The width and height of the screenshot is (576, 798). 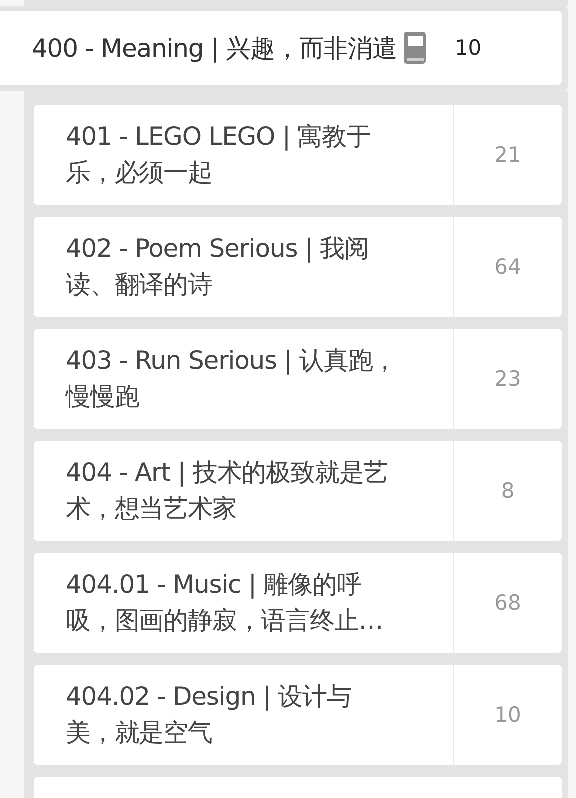 I want to click on parent-card: 400 - Meaning | 兴趣，而非消遣 10, so click(x=281, y=48).